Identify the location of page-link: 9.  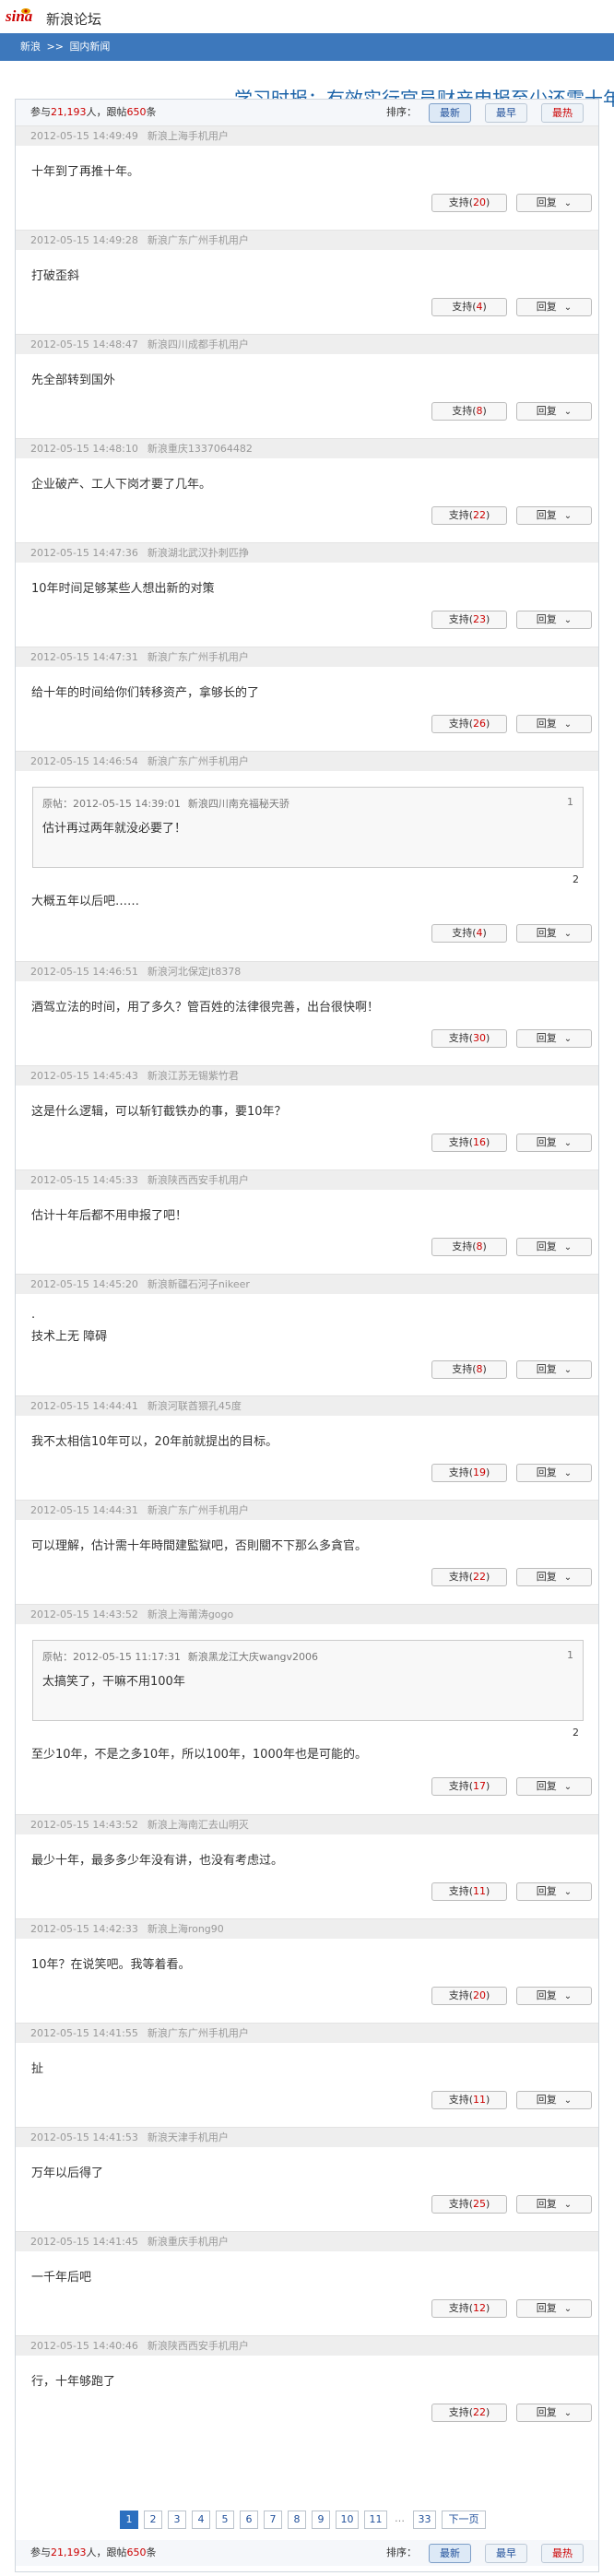
(321, 2520).